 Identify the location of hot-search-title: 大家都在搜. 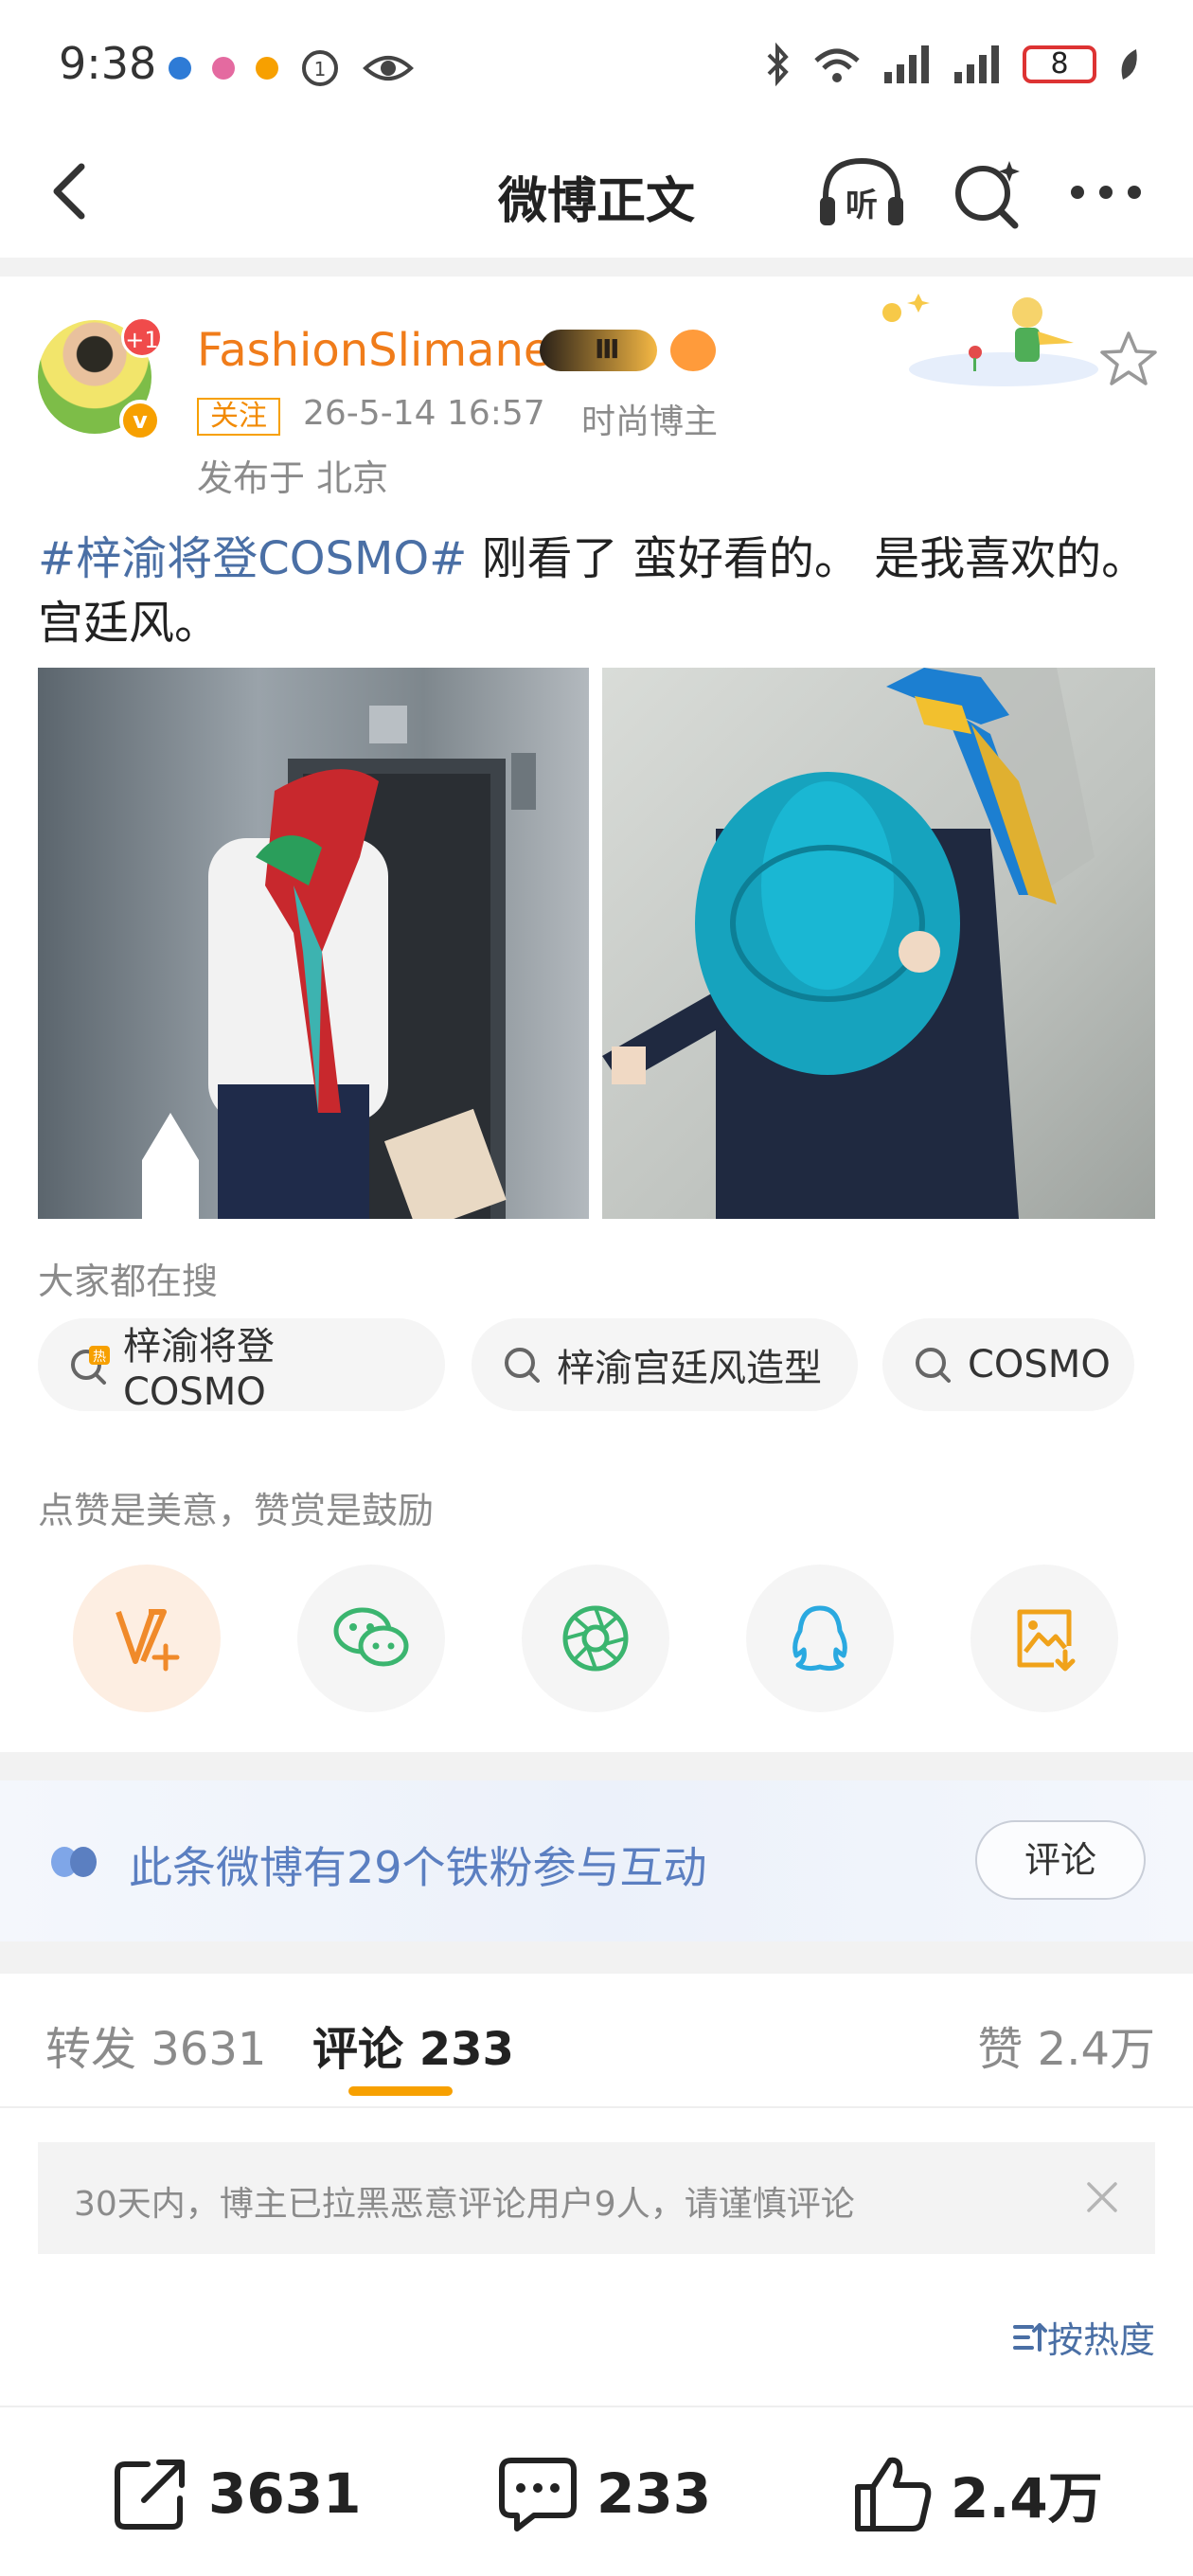
(128, 1281).